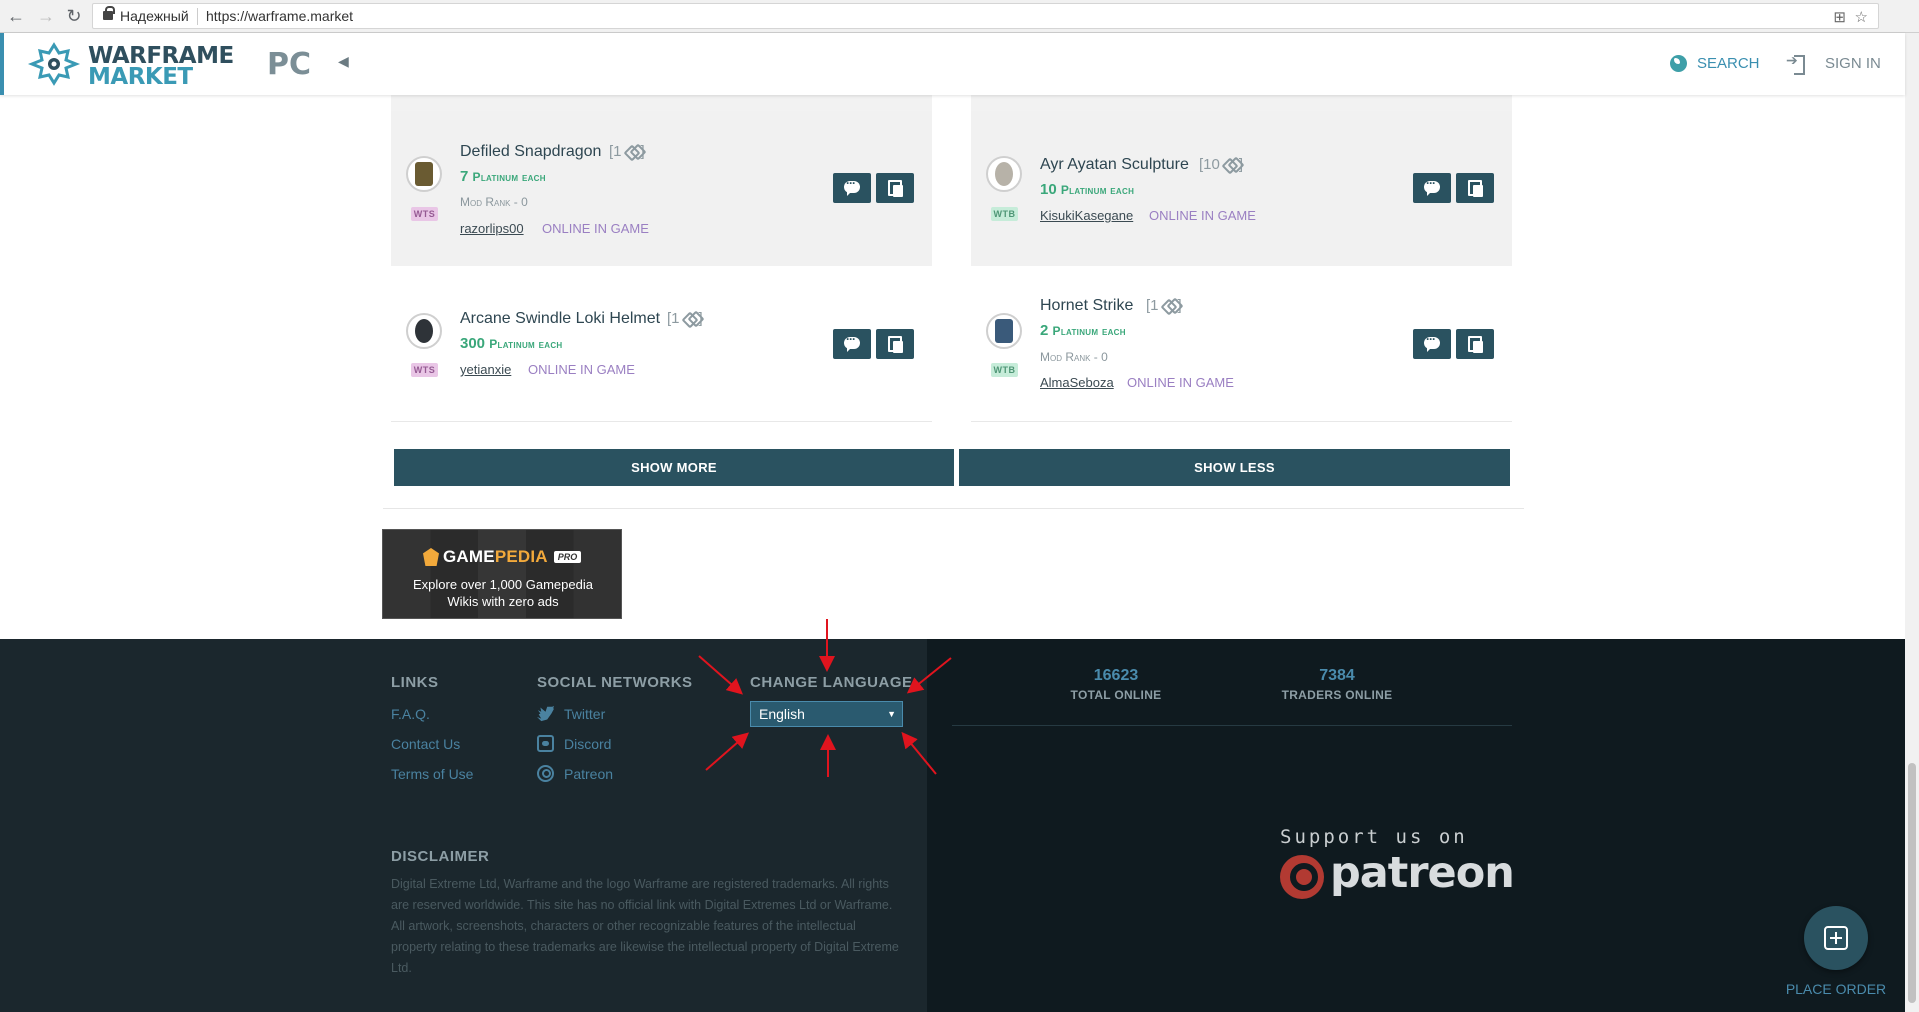  Describe the element at coordinates (952, 64) in the screenshot. I see `site-header: WARFRAME MARKET PC ◀ SEARCH SIGN IN` at that location.